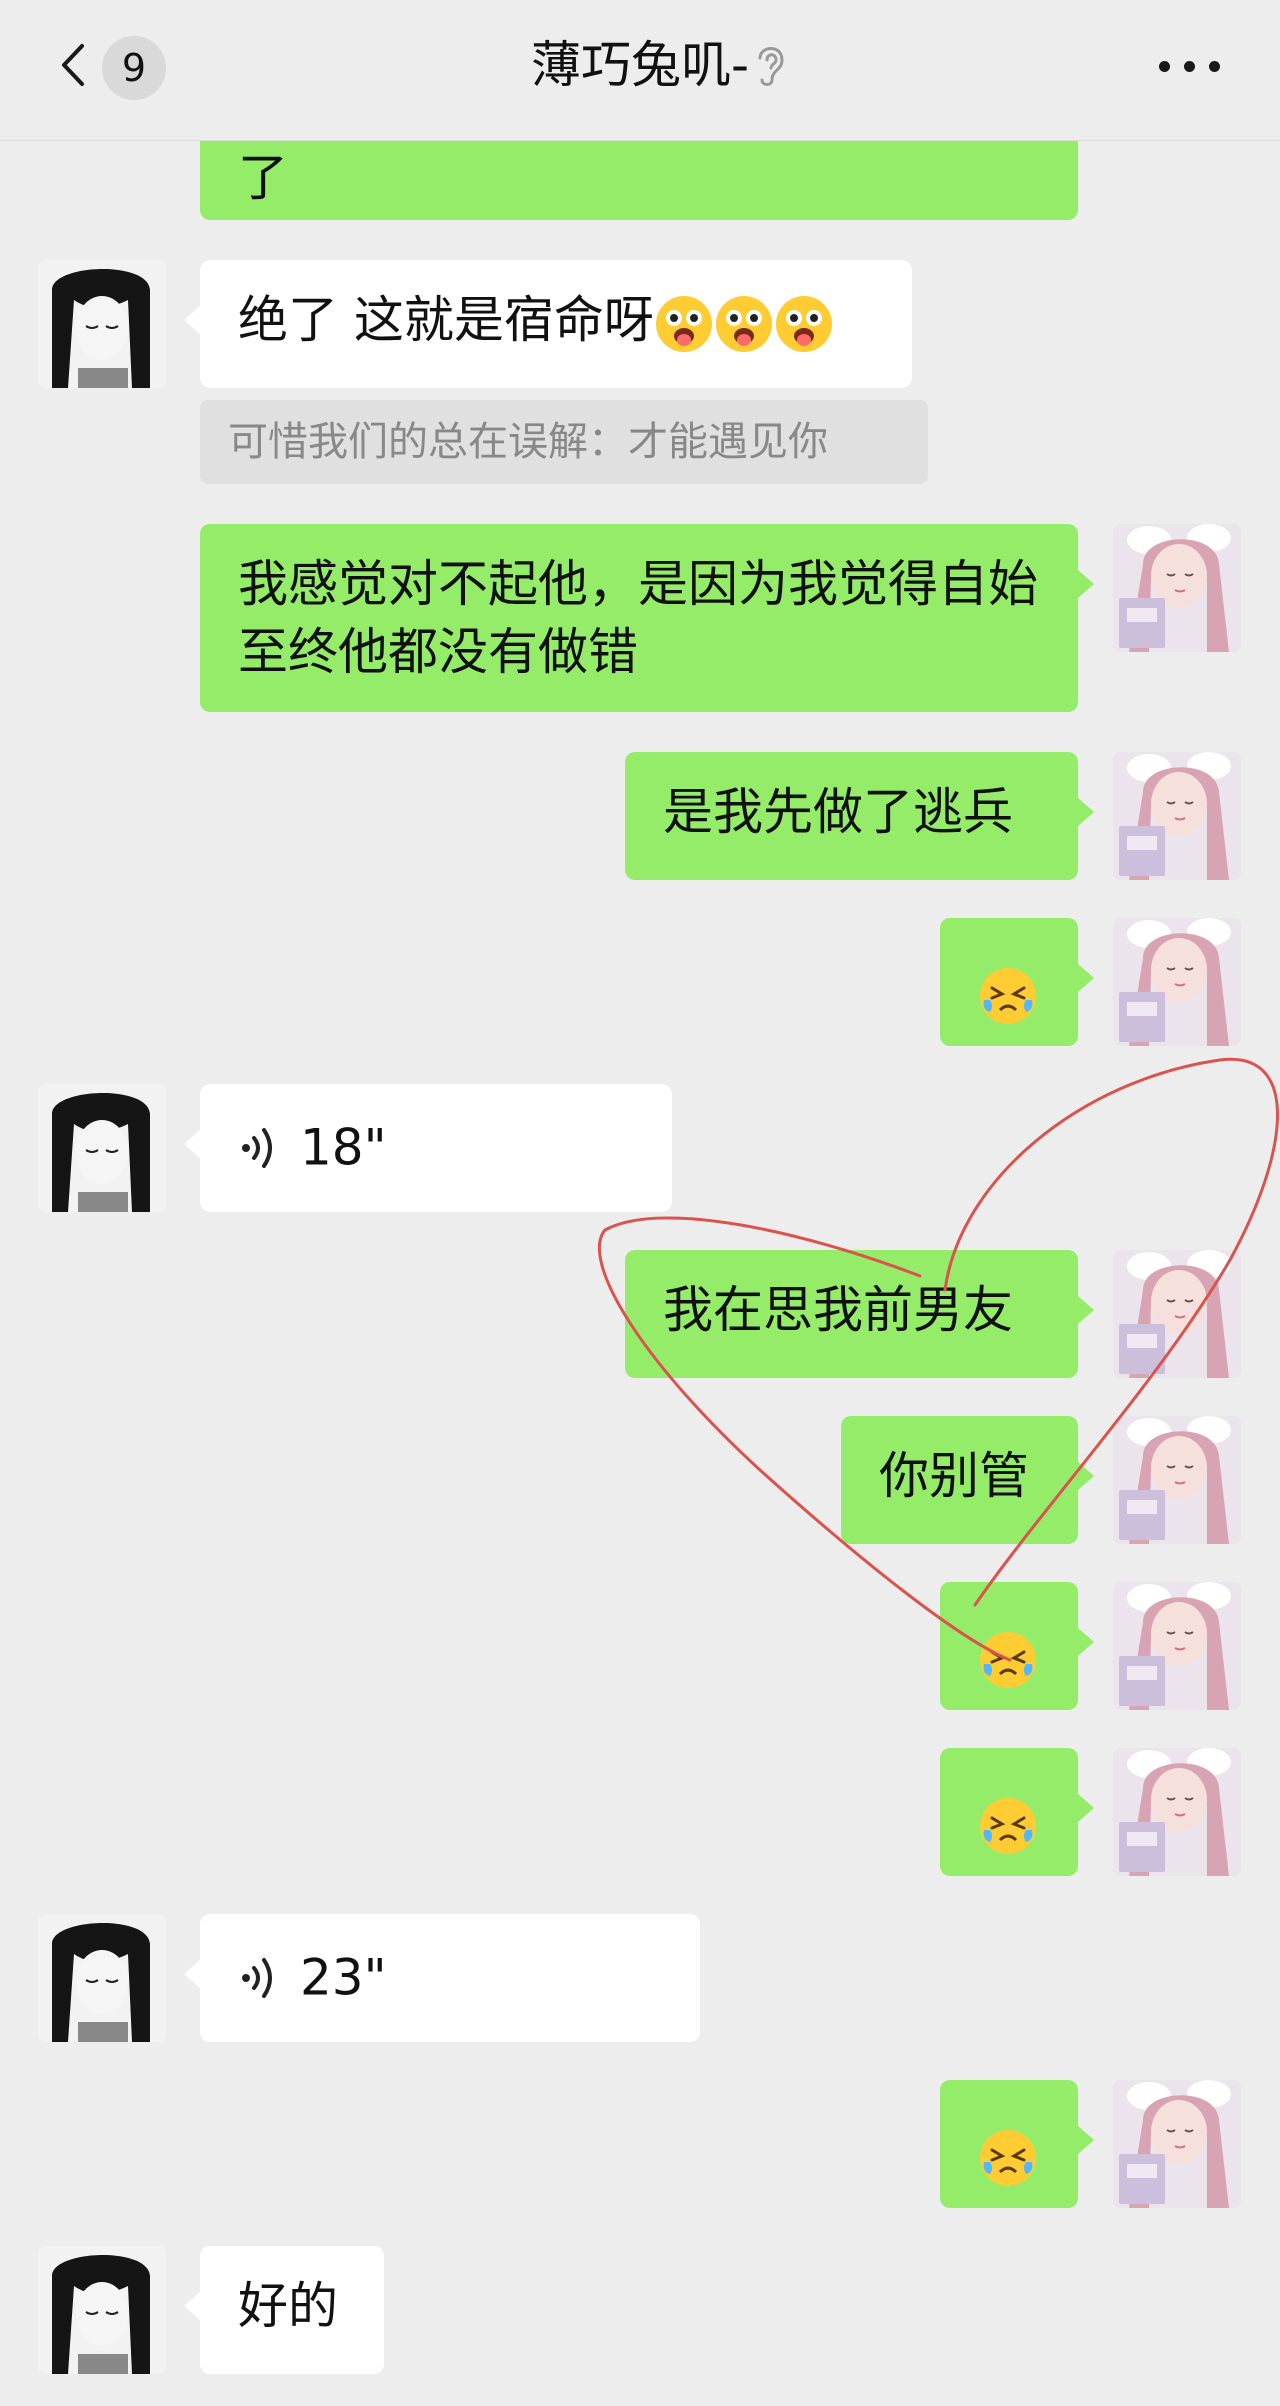 This screenshot has width=1280, height=2406. Describe the element at coordinates (263, 178) in the screenshot. I see `message-text: 了` at that location.